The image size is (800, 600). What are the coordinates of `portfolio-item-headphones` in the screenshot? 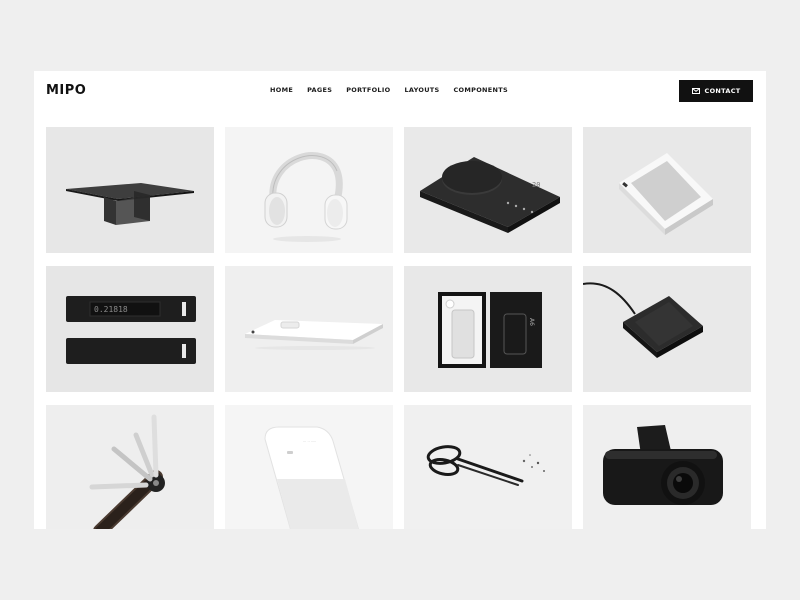 It's located at (309, 190).